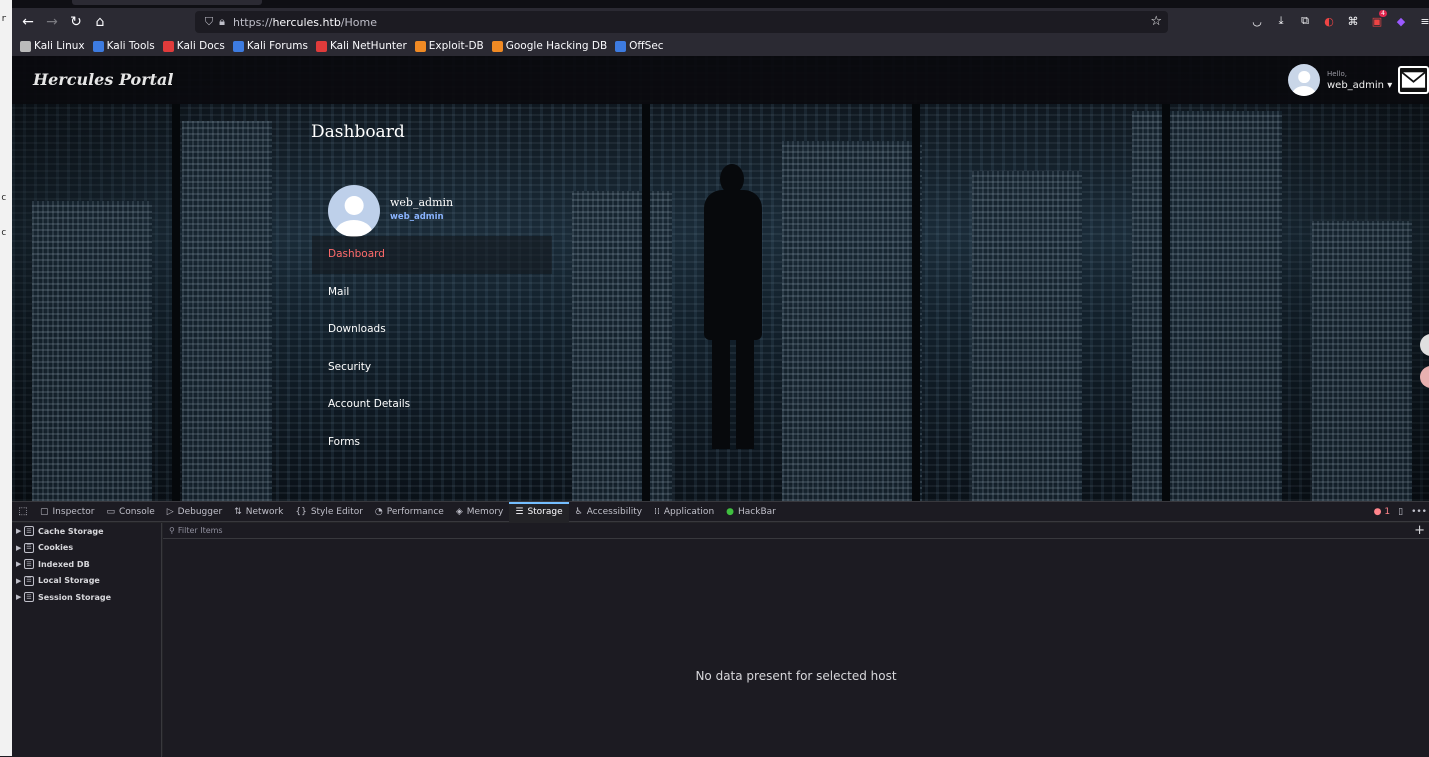 The width and height of the screenshot is (1429, 757). Describe the element at coordinates (545, 511) in the screenshot. I see `tab-label: Storage` at that location.